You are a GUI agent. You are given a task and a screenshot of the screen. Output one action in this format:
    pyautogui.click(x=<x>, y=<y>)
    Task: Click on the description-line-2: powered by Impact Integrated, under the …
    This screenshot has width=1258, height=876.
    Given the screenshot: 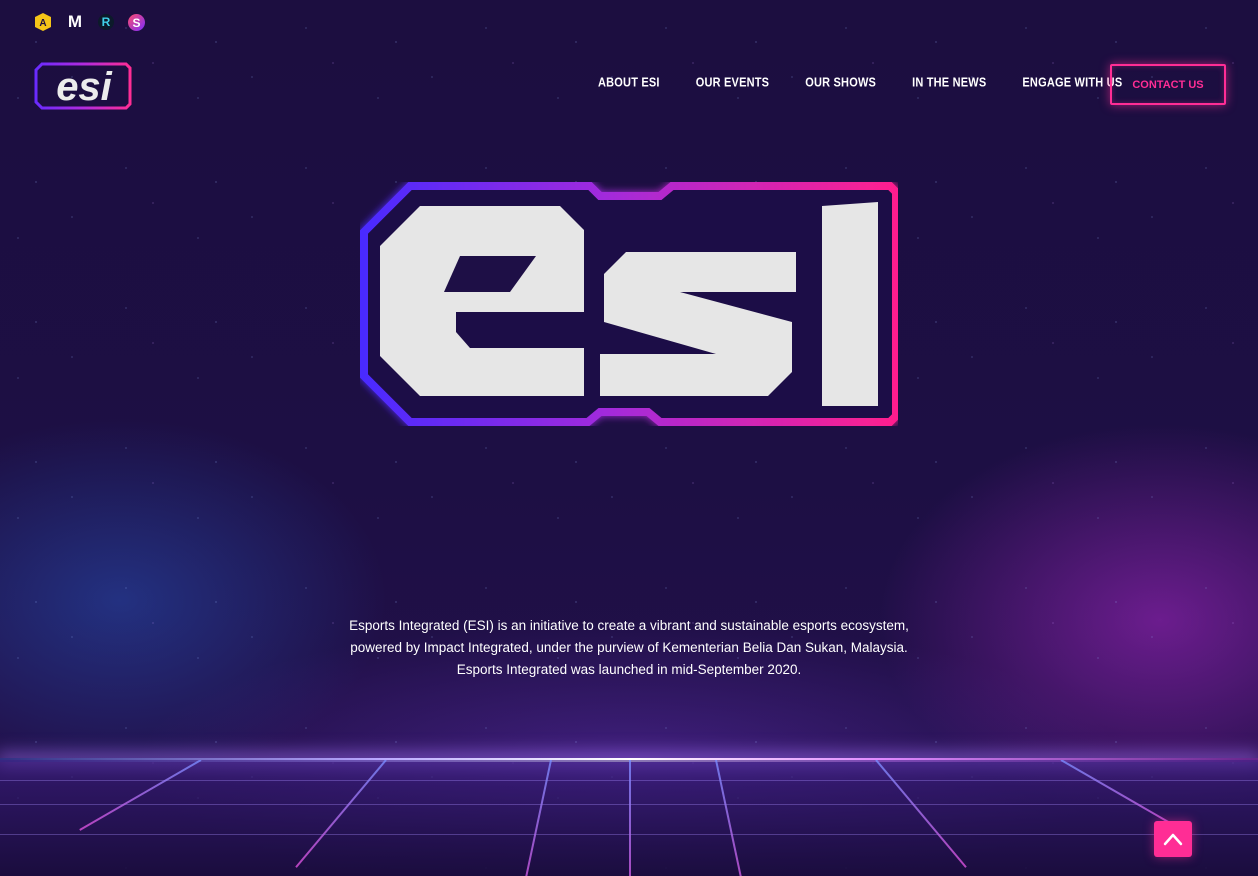 What is the action you would take?
    pyautogui.click(x=629, y=647)
    